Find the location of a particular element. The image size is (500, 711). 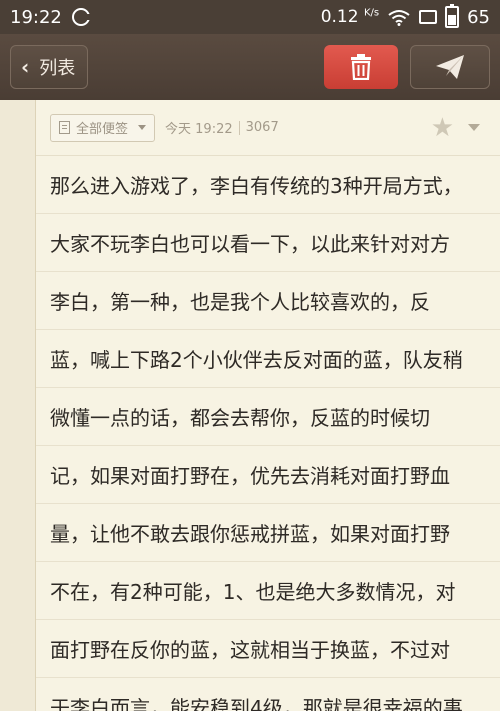

back-label: 列表 is located at coordinates (57, 68).